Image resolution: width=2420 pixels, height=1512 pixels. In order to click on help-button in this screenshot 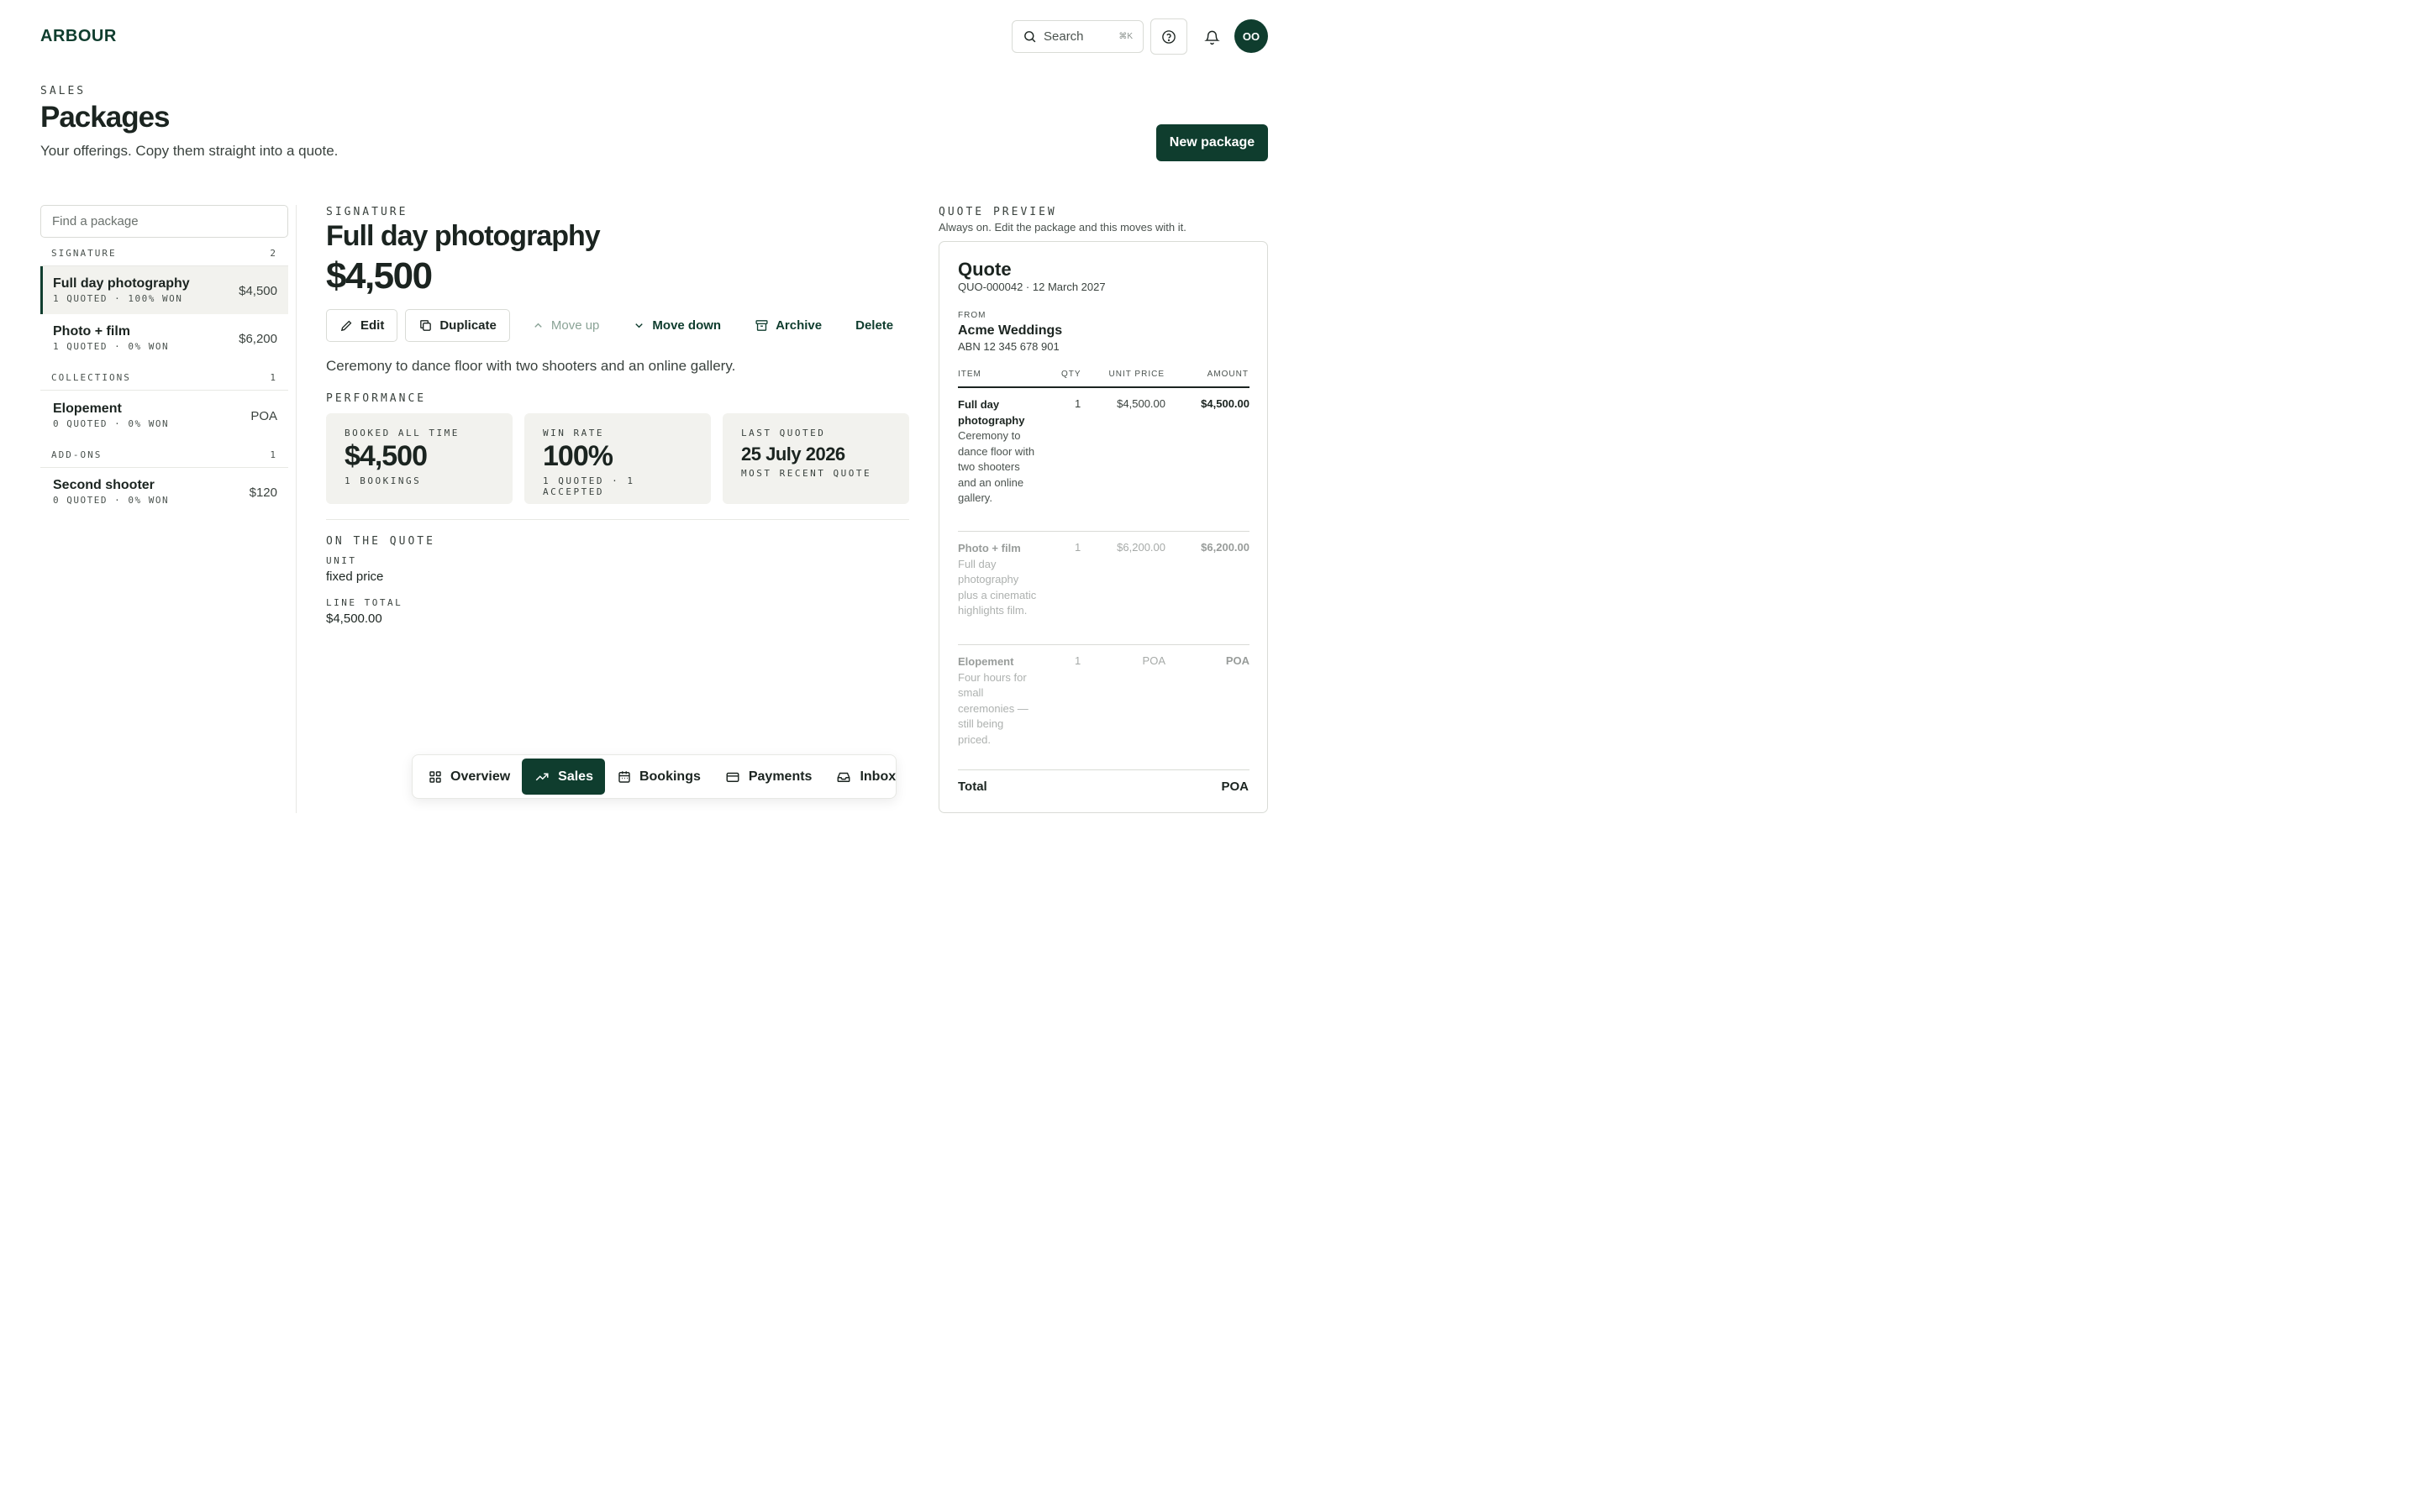, I will do `click(1168, 36)`.